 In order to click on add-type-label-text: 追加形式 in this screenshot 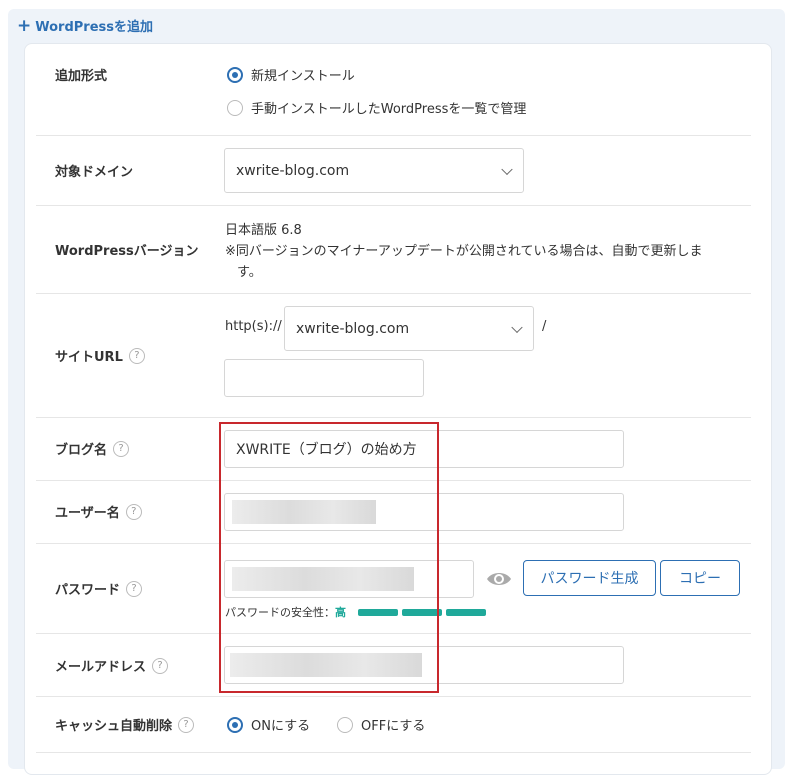, I will do `click(81, 76)`.